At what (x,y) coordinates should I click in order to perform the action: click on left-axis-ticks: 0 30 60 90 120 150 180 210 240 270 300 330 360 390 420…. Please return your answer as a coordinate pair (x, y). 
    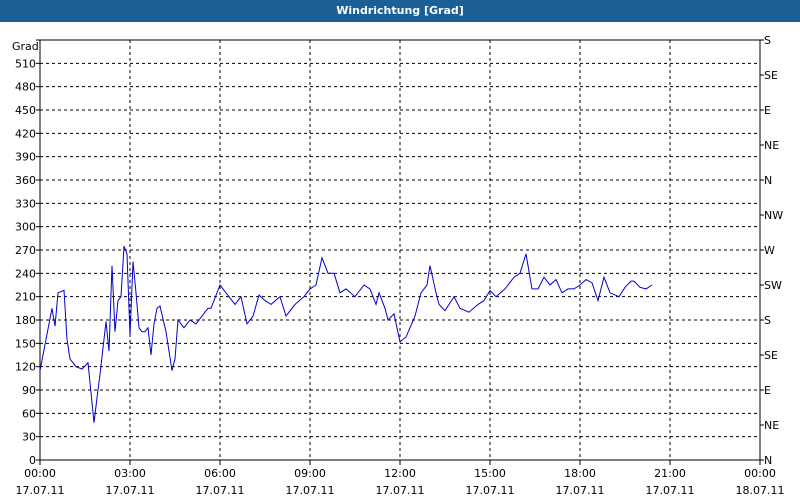
    Looking at the image, I should click on (27, 253).